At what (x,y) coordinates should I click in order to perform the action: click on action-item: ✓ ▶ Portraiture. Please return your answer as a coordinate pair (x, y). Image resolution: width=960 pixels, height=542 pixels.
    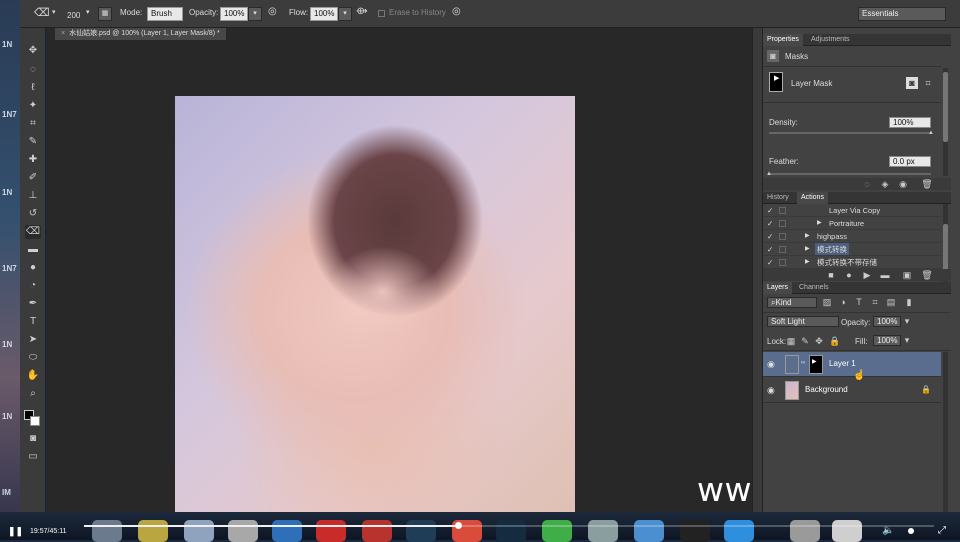
    Looking at the image, I should click on (852, 223).